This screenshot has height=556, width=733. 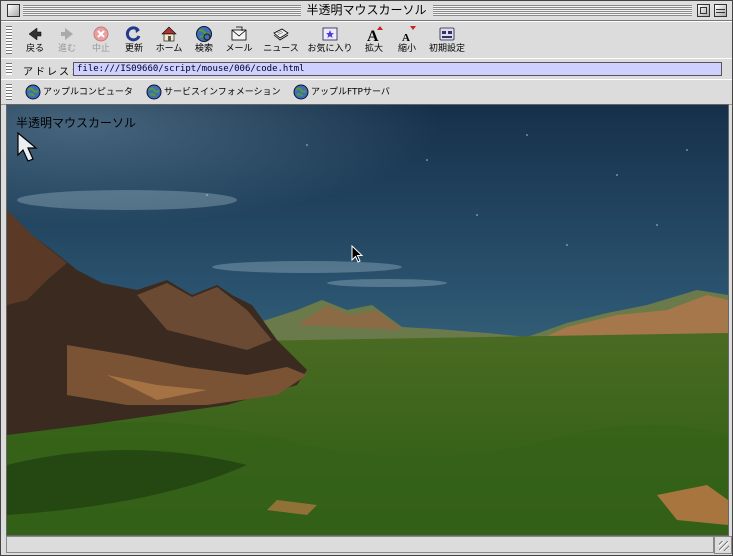 I want to click on larger-text-button: A 拡大, so click(x=374, y=39).